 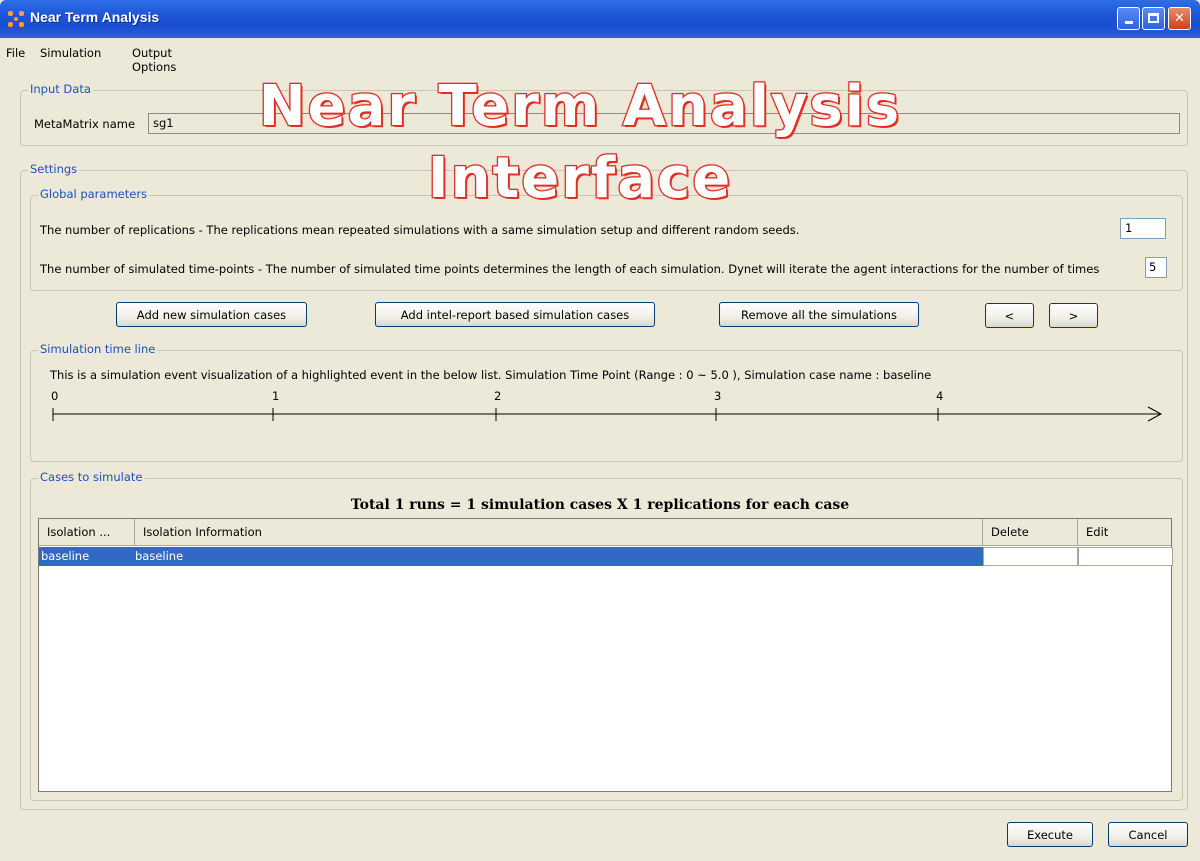 I want to click on title-bar: Near Term Analysis ✕, so click(x=600, y=19).